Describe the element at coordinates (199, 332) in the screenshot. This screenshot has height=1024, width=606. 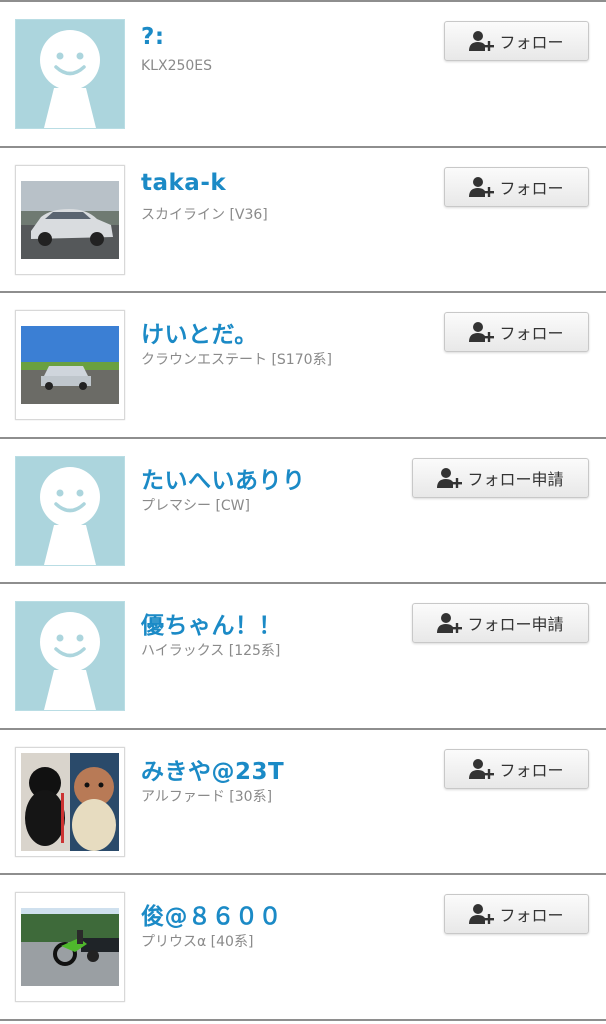
I see `user-name: けいとだ。` at that location.